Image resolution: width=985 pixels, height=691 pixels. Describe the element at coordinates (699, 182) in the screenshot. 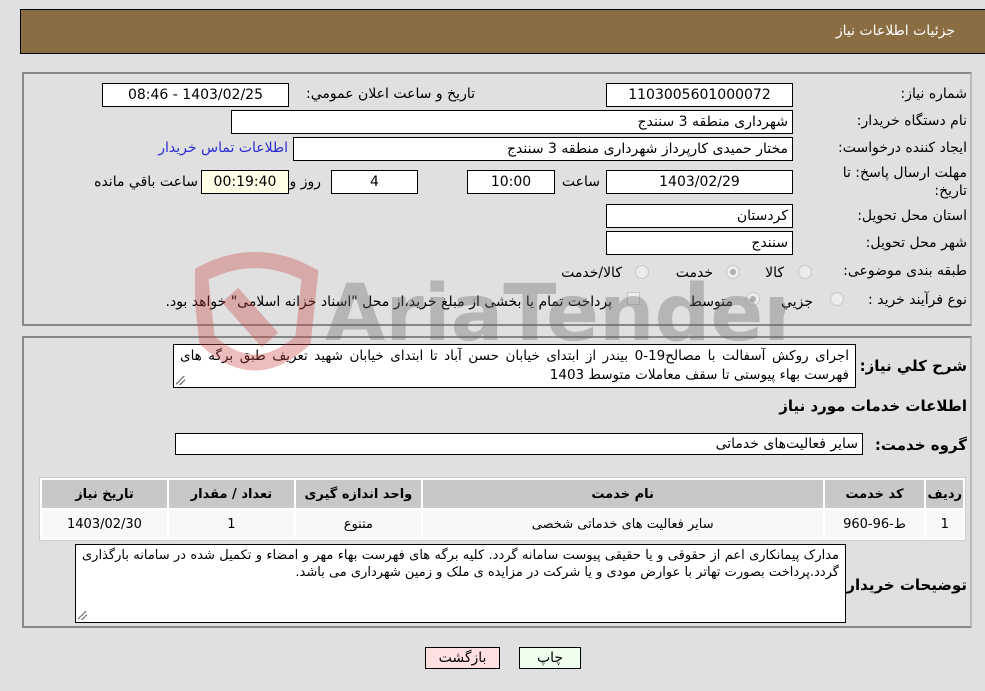

I see `deadline-date-field: 1403/02/29` at that location.